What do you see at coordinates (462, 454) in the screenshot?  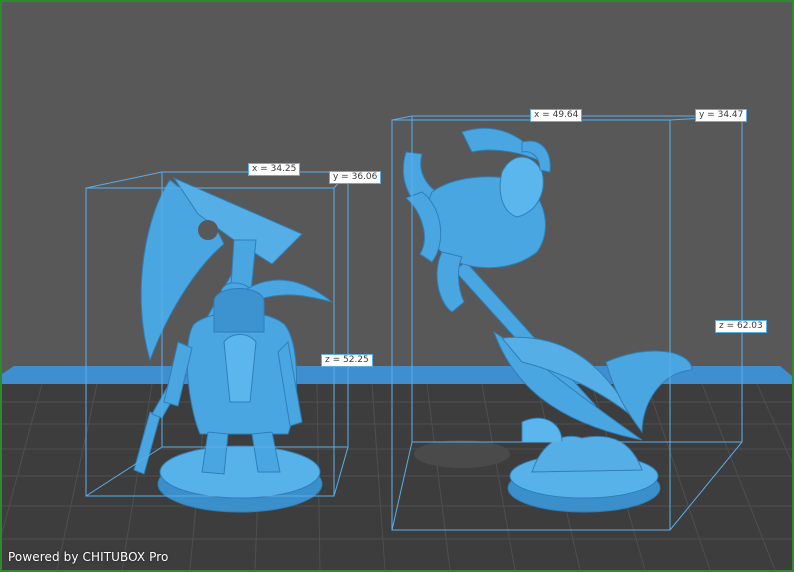 I see `model-shadow` at bounding box center [462, 454].